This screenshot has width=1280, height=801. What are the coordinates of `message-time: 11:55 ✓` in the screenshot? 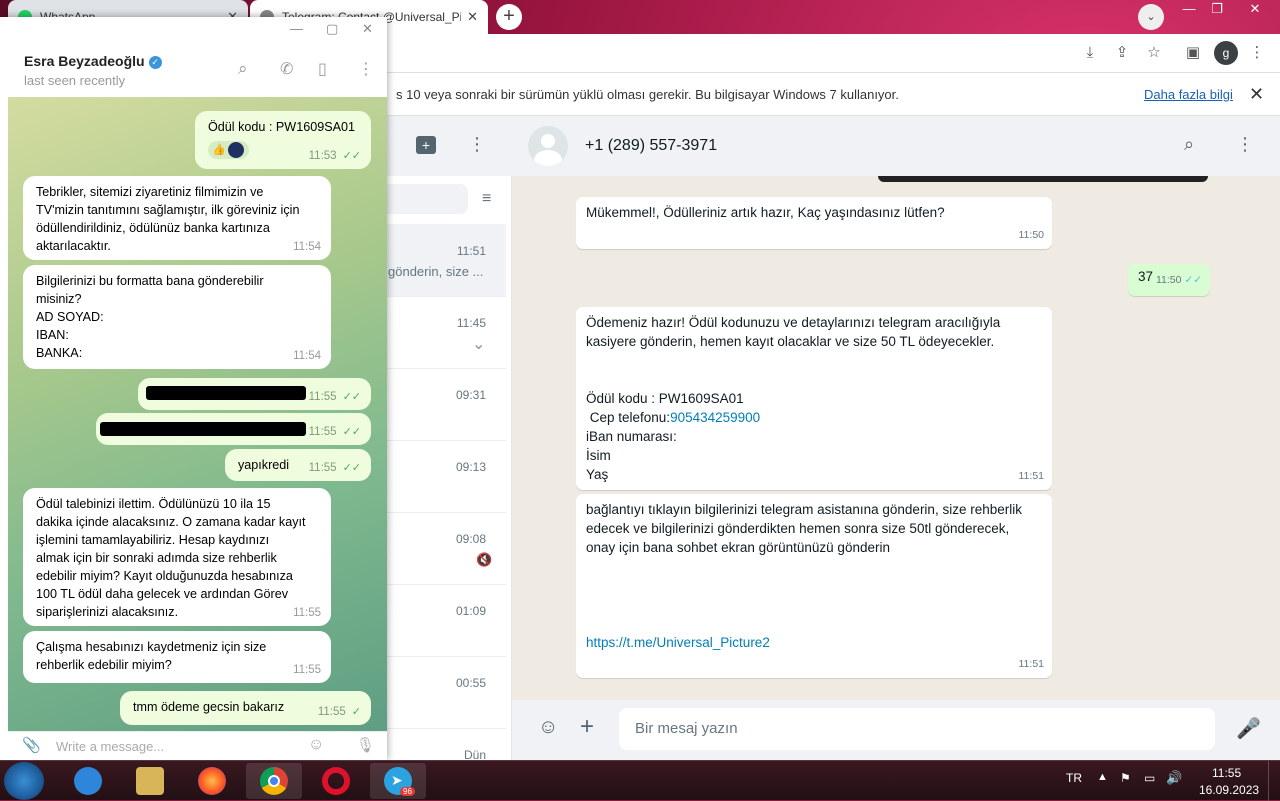 It's located at (339, 712).